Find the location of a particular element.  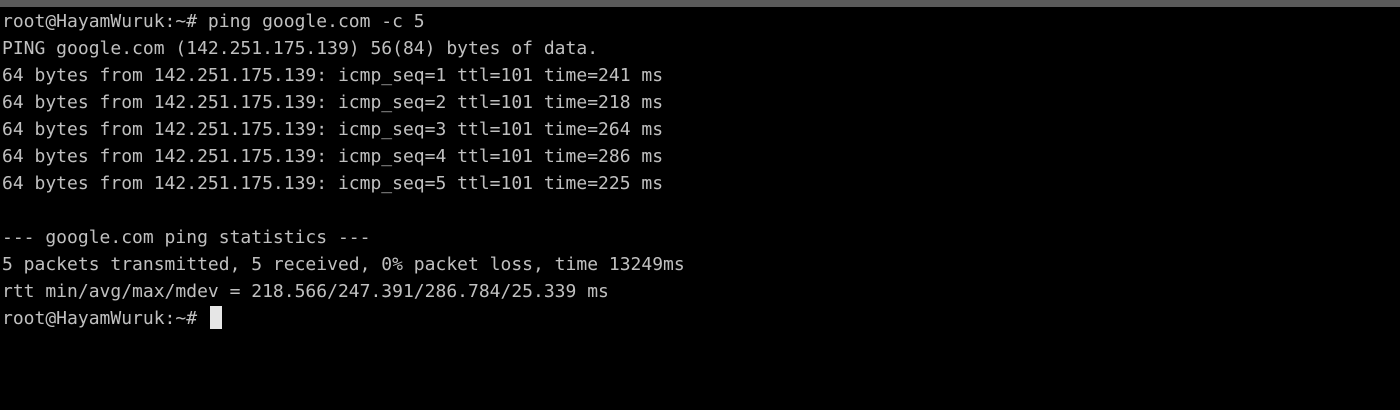

shell-prompt: root@HayamWuruk:~# is located at coordinates (105, 318).